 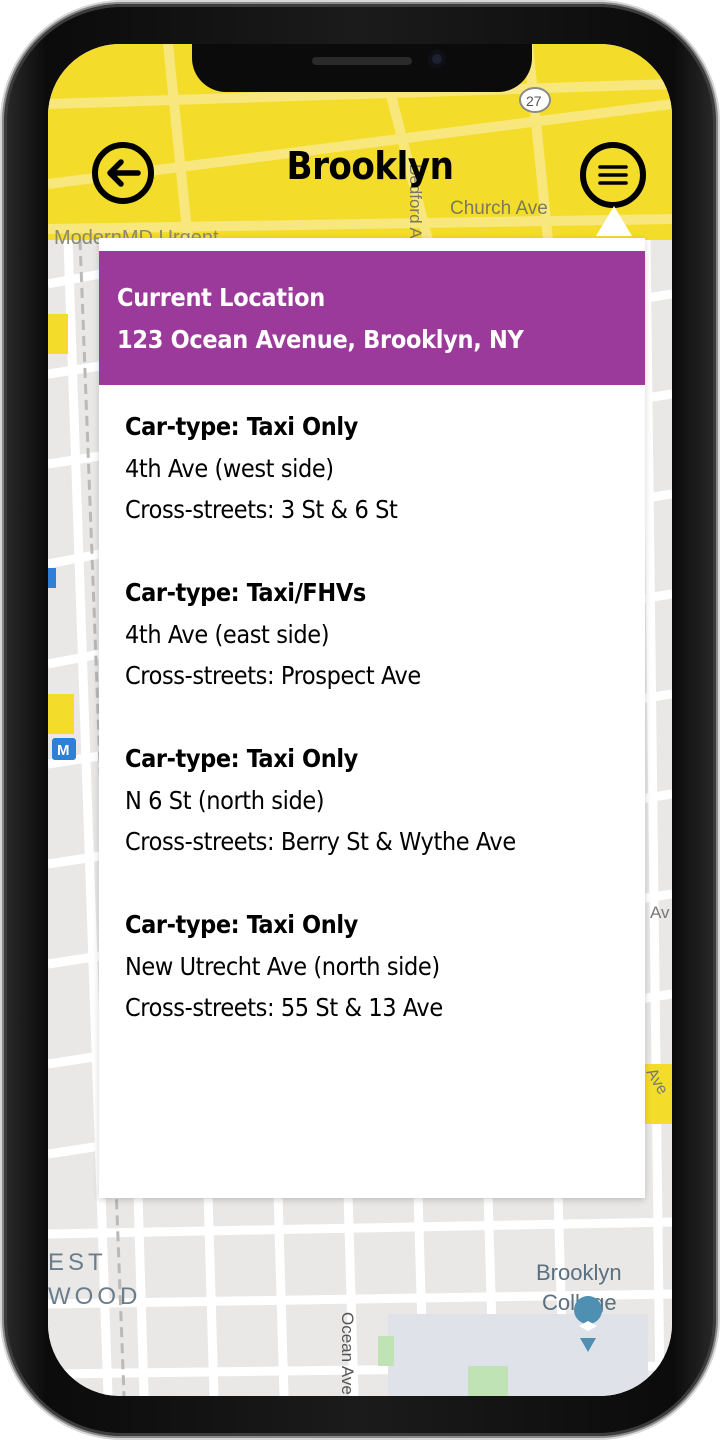 What do you see at coordinates (245, 592) in the screenshot?
I see `car-type: Car-type: Taxi/FHVs` at bounding box center [245, 592].